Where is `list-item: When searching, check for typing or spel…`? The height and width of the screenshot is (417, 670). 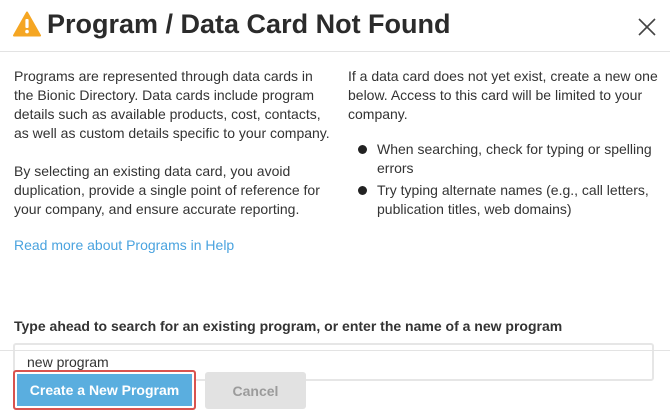 list-item: When searching, check for typing or spel… is located at coordinates (503, 159).